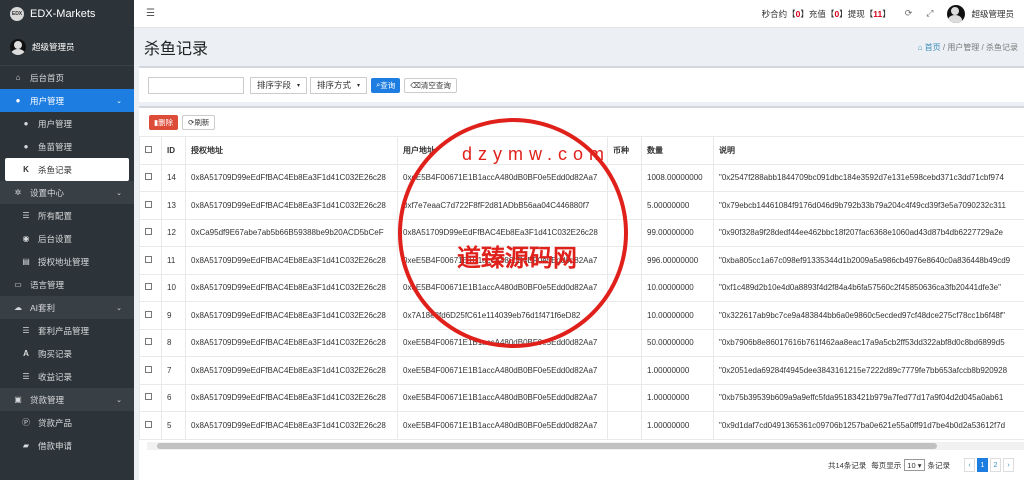 This screenshot has height=480, width=1024. Describe the element at coordinates (55, 238) in the screenshot. I see `sidebar-item-label: 后台设置` at that location.